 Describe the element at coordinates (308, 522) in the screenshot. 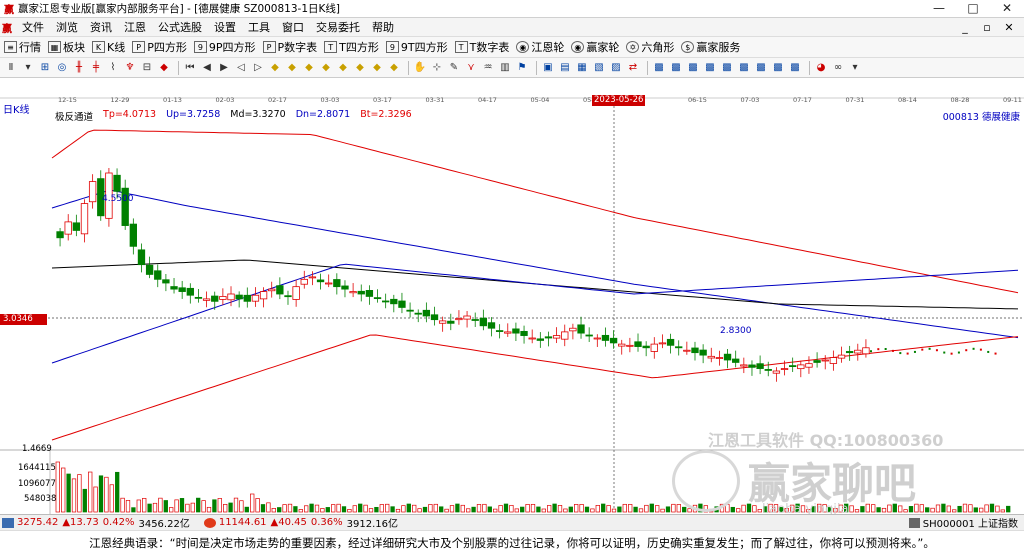

I see `sz-index-quote: 11144.61 ▲40.45 0.36% 3912.16亿` at that location.